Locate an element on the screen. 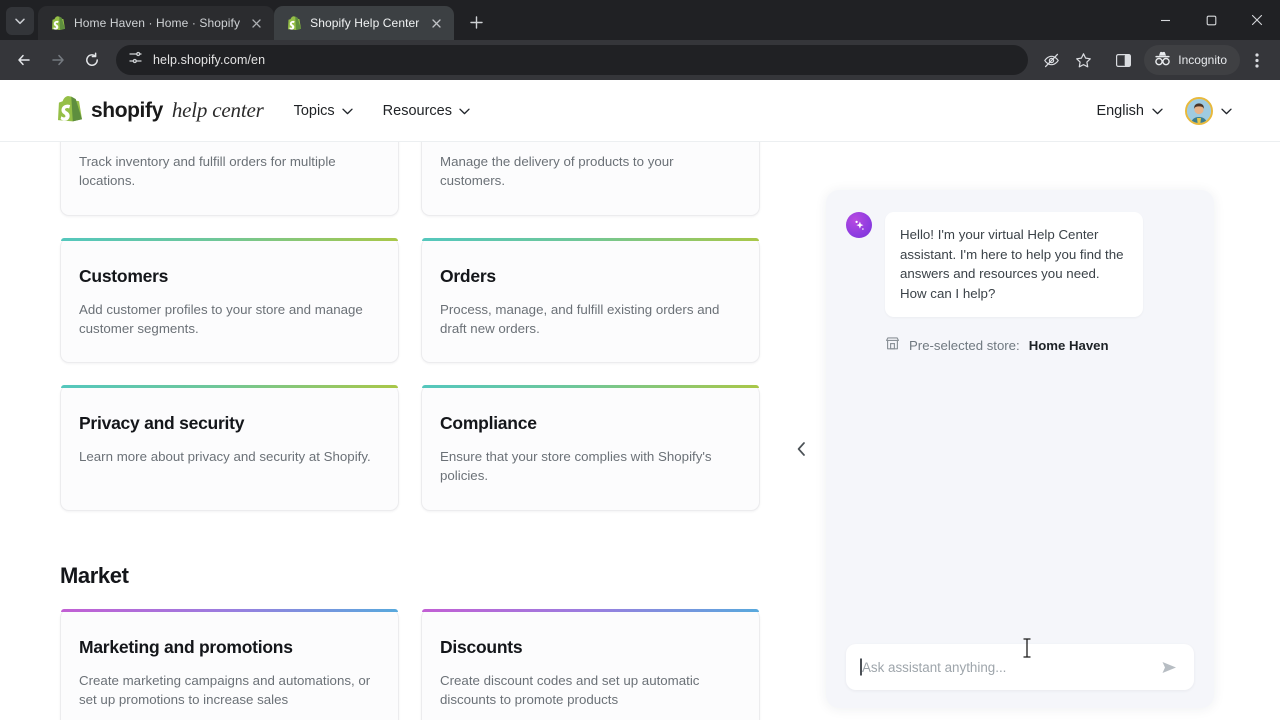 This screenshot has width=1280, height=720. preselected-store-row: Pre-selected store: Home Haven is located at coordinates (1039, 345).